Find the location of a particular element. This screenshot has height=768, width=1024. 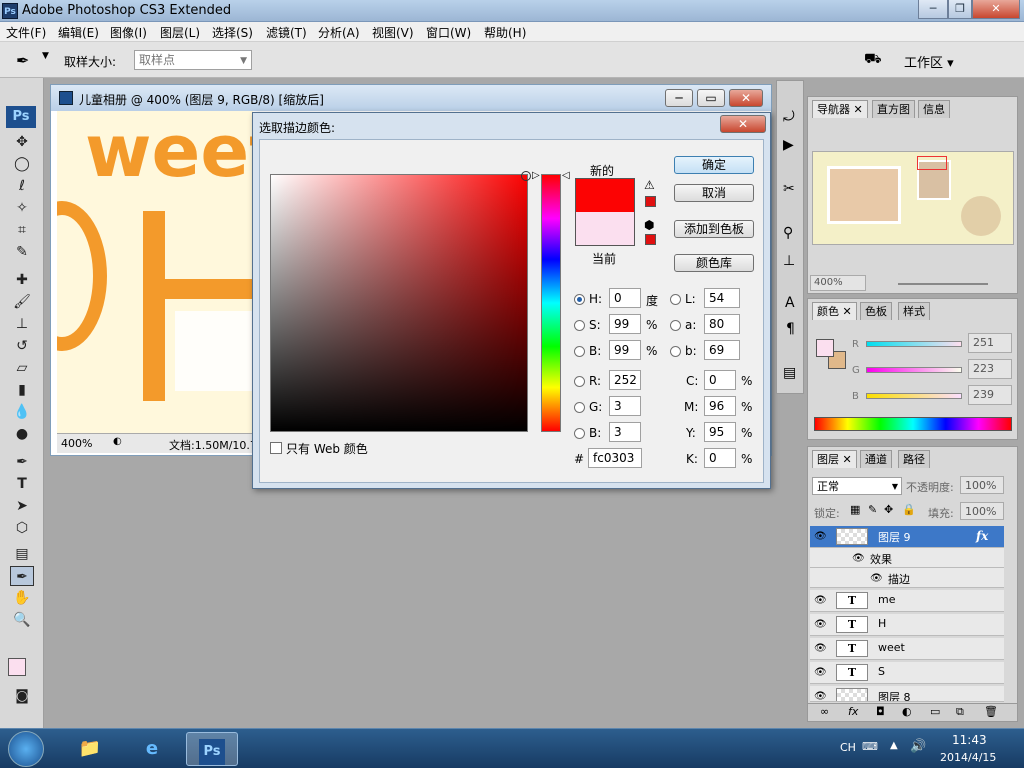

layer-name: 图层 9 is located at coordinates (894, 537).